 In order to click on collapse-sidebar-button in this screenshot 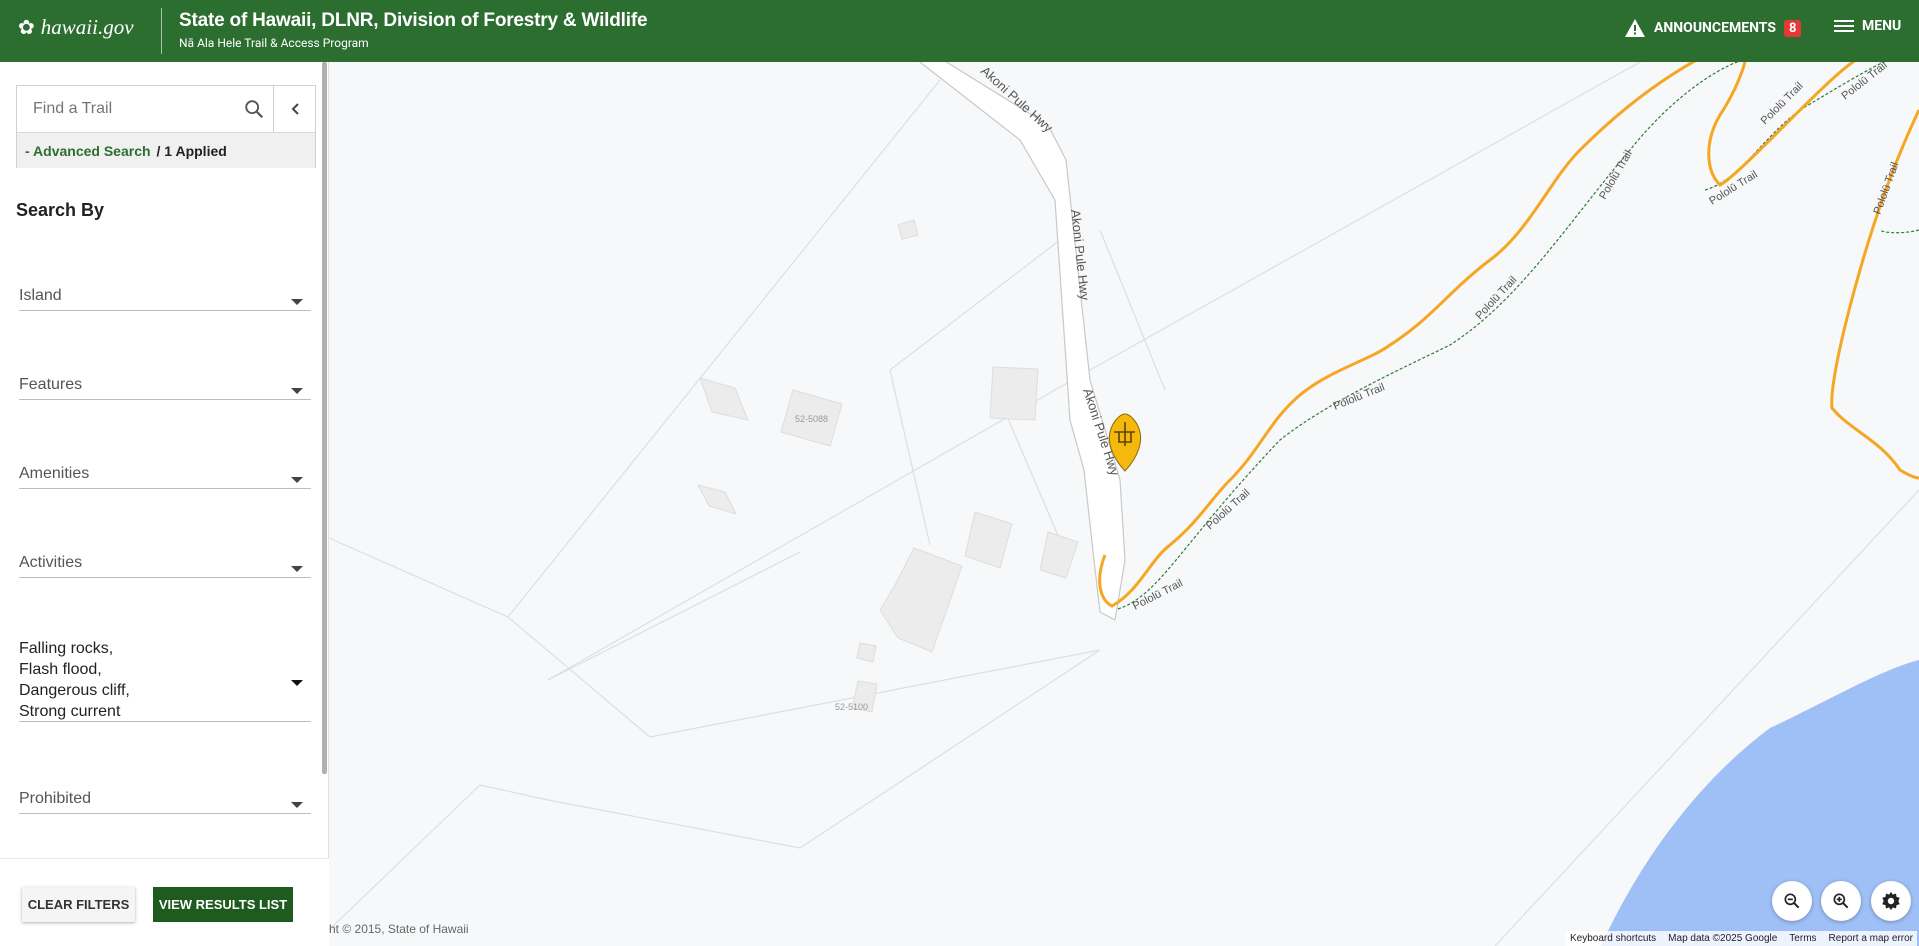, I will do `click(295, 109)`.